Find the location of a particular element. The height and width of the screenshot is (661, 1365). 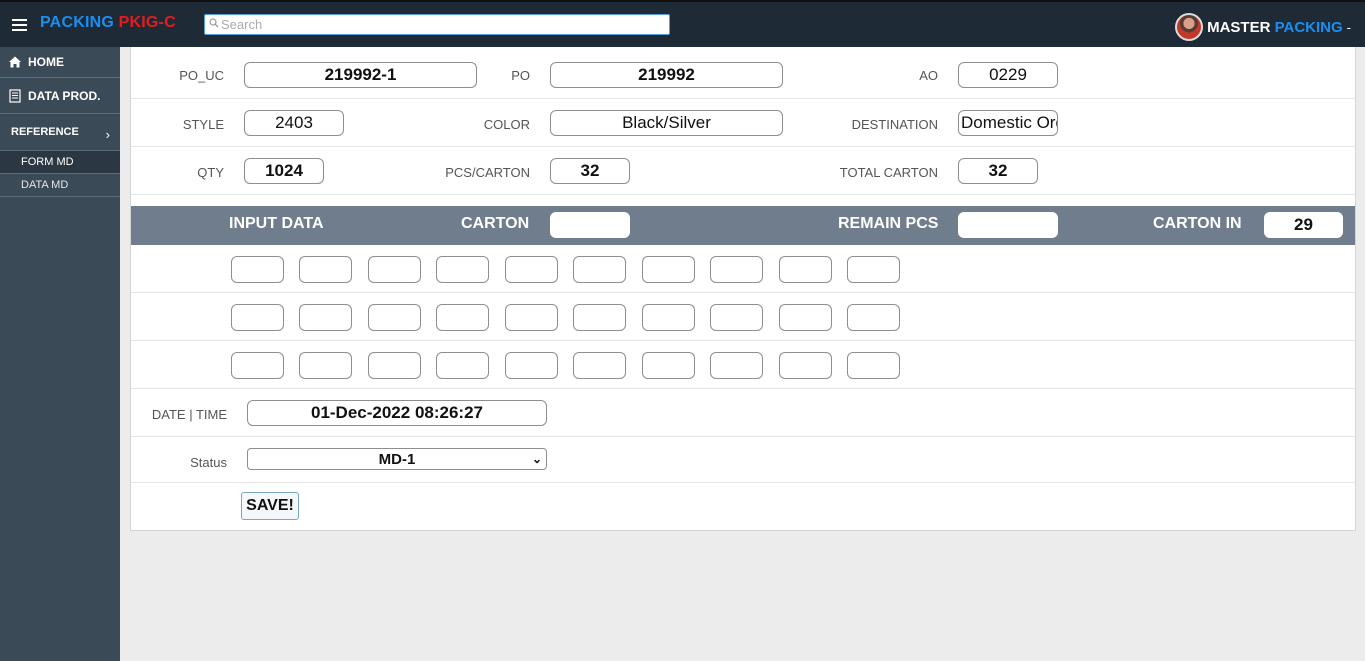

color-field is located at coordinates (666, 123).